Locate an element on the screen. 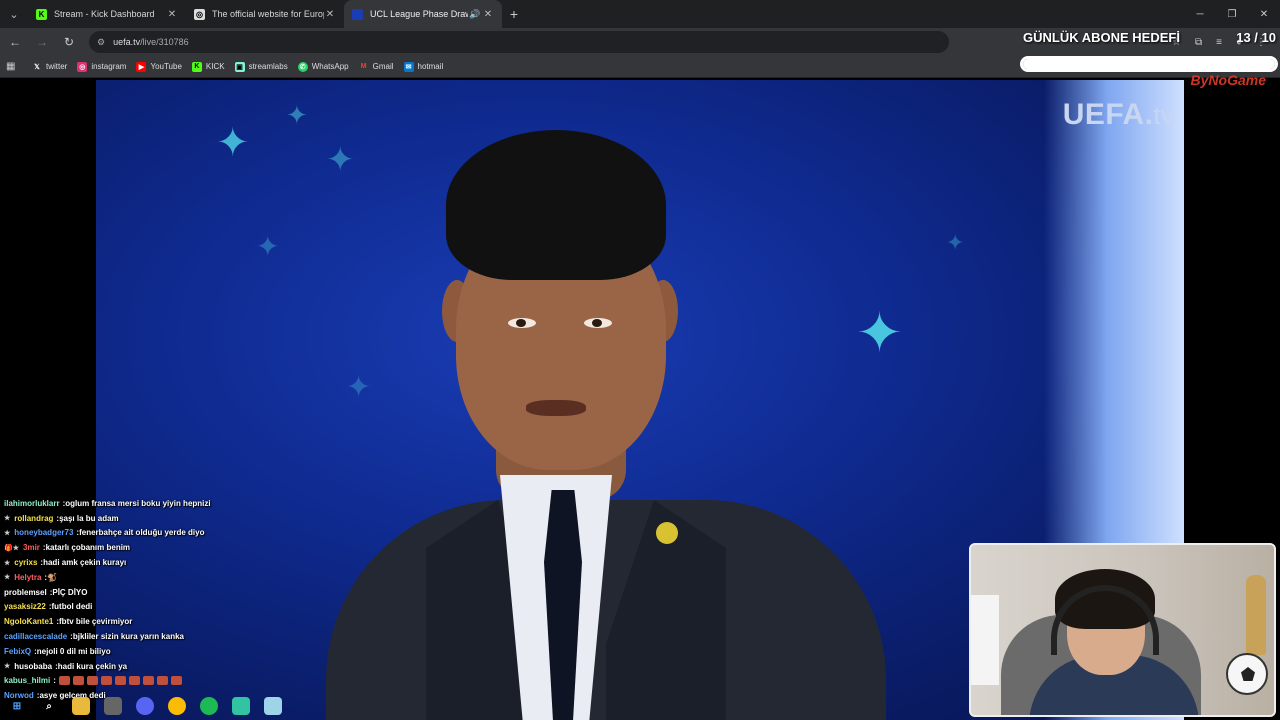  windows-start-icon: ⊞ is located at coordinates (17, 706).